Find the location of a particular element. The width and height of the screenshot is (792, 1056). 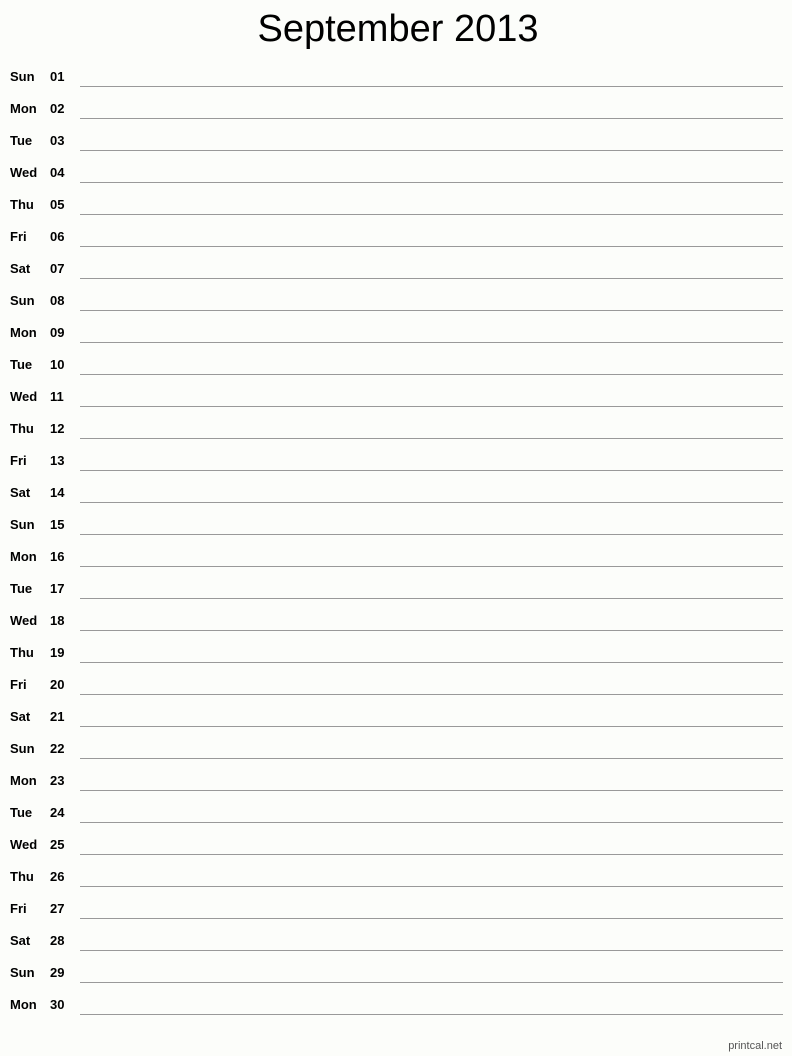

day-number-label: 02 is located at coordinates (57, 108).